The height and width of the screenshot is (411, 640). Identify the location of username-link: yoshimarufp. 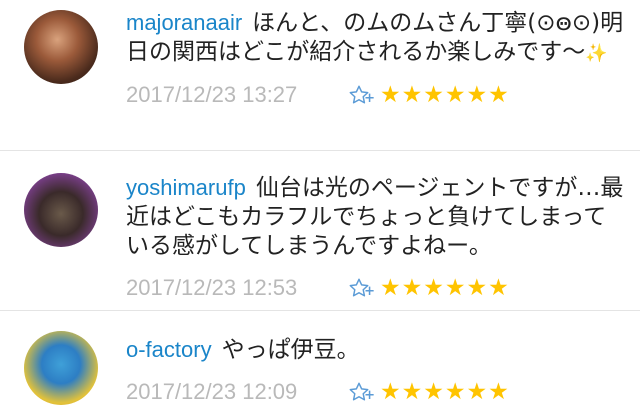
(186, 187).